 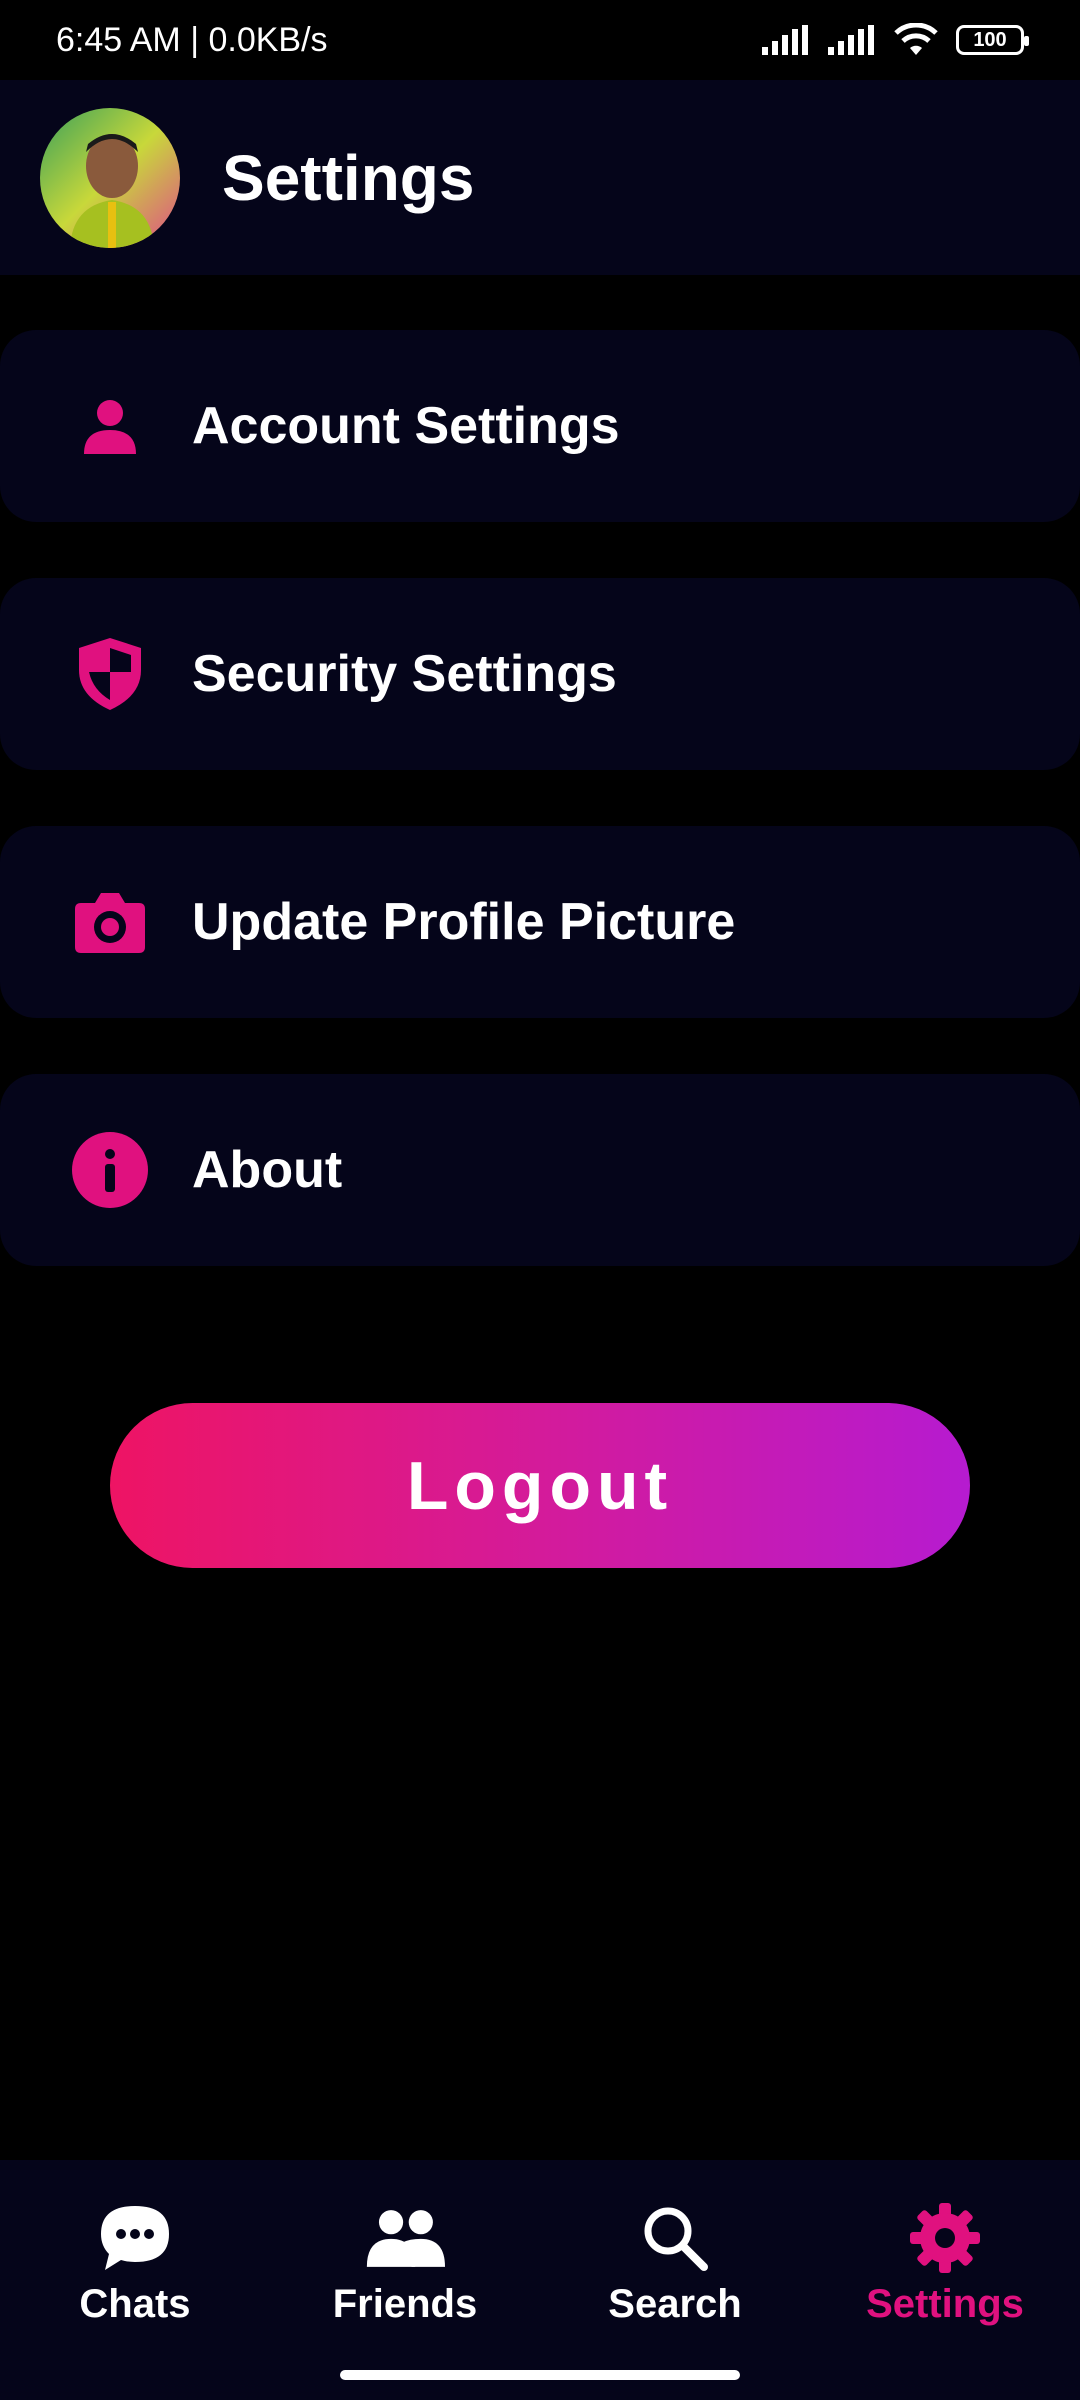 What do you see at coordinates (110, 426) in the screenshot?
I see `person-icon` at bounding box center [110, 426].